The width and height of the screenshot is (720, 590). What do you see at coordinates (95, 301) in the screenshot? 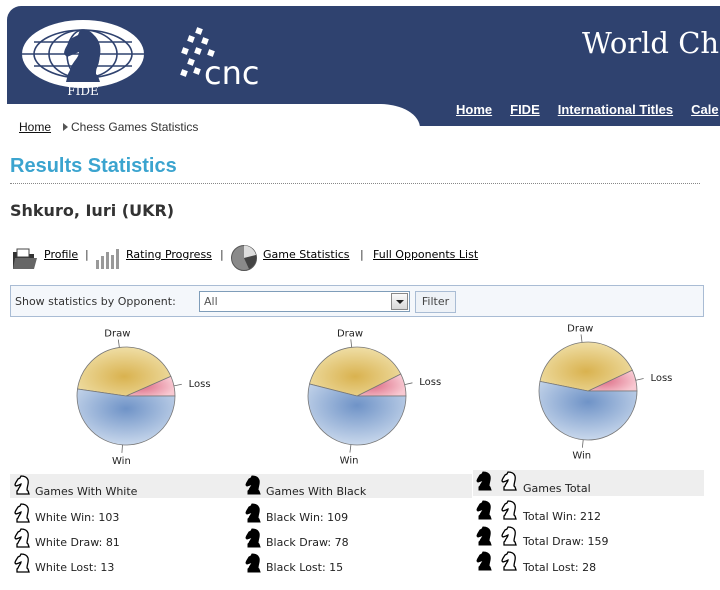
I see `filter-label: Show statistics by Opponent:` at bounding box center [95, 301].